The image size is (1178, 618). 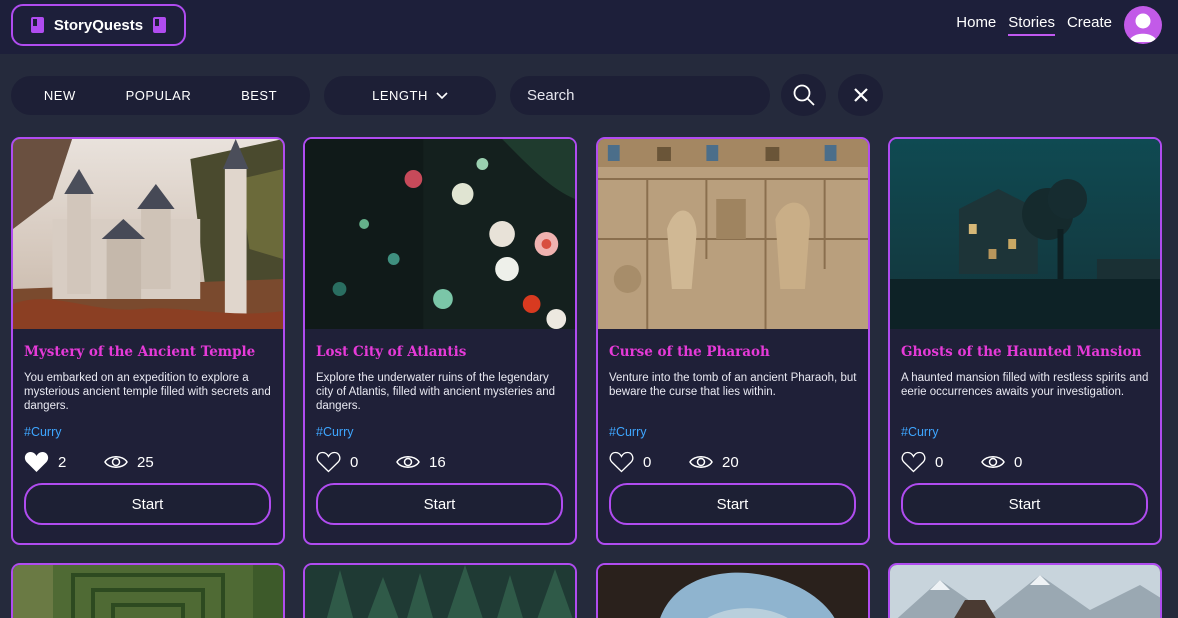 I want to click on nav-create: Create, so click(x=1089, y=25).